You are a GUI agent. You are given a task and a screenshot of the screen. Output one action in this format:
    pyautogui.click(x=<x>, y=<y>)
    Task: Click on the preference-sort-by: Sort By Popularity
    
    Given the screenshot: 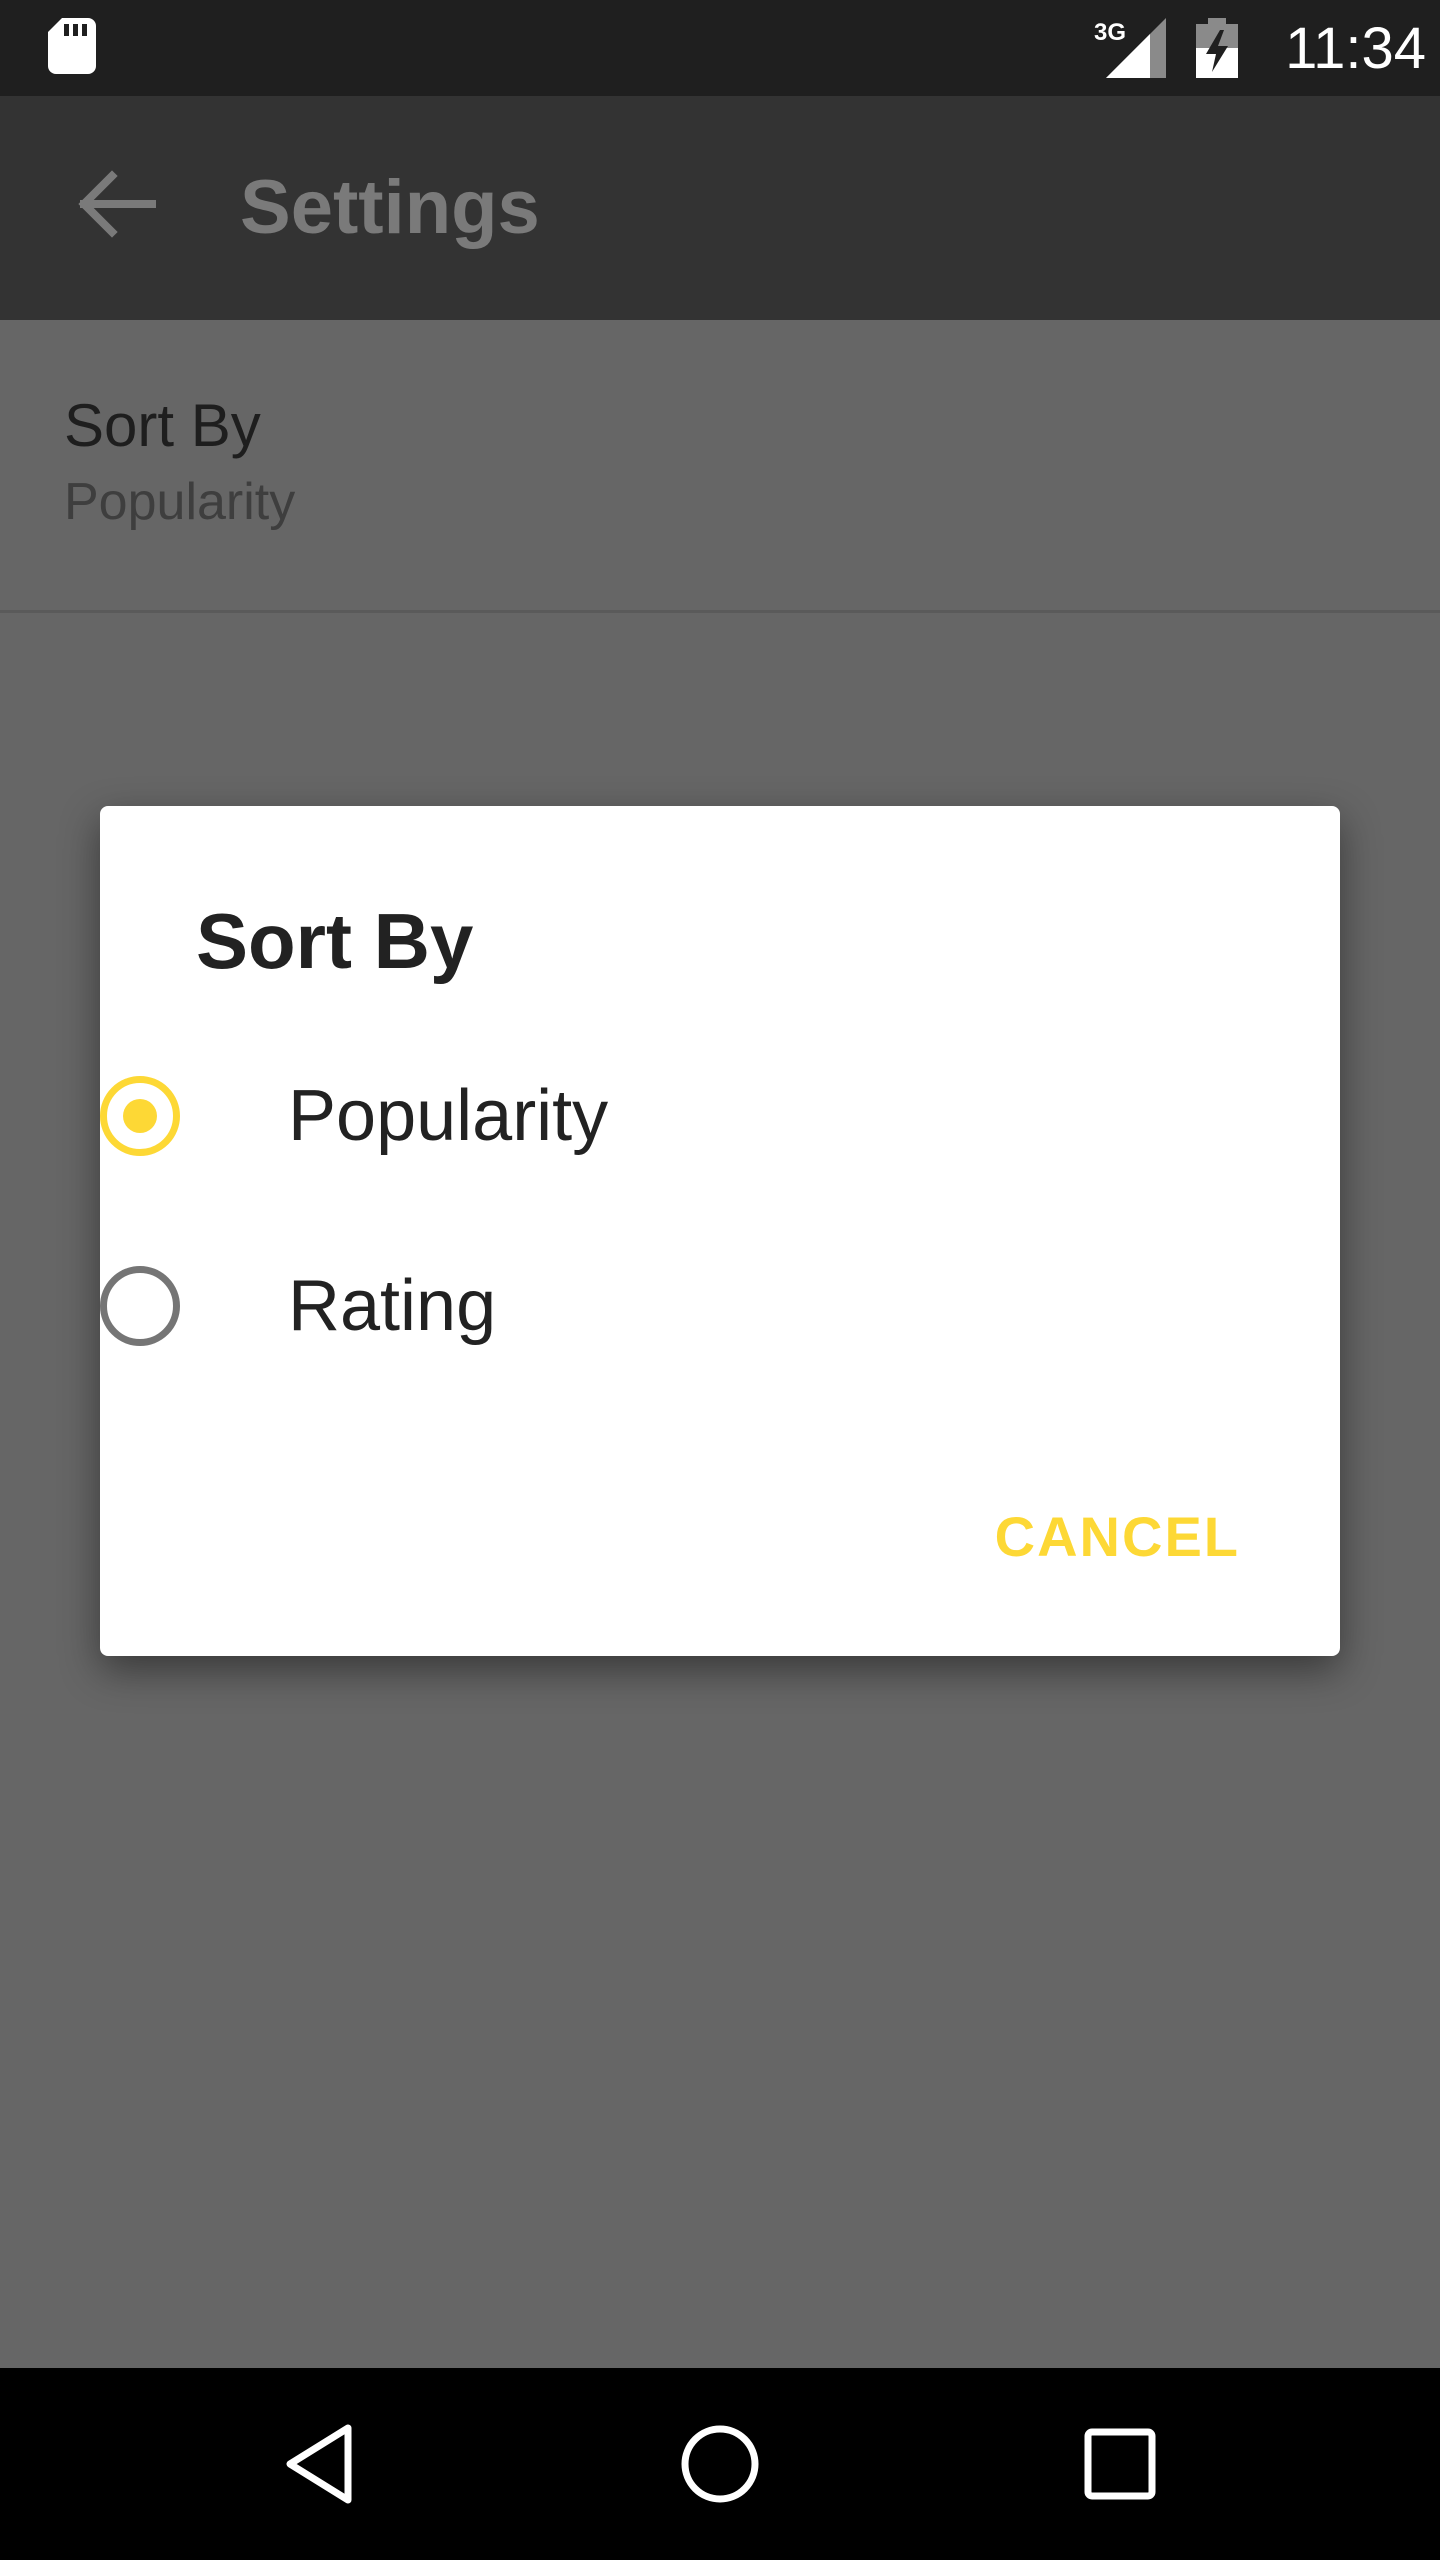 What is the action you would take?
    pyautogui.click(x=720, y=466)
    